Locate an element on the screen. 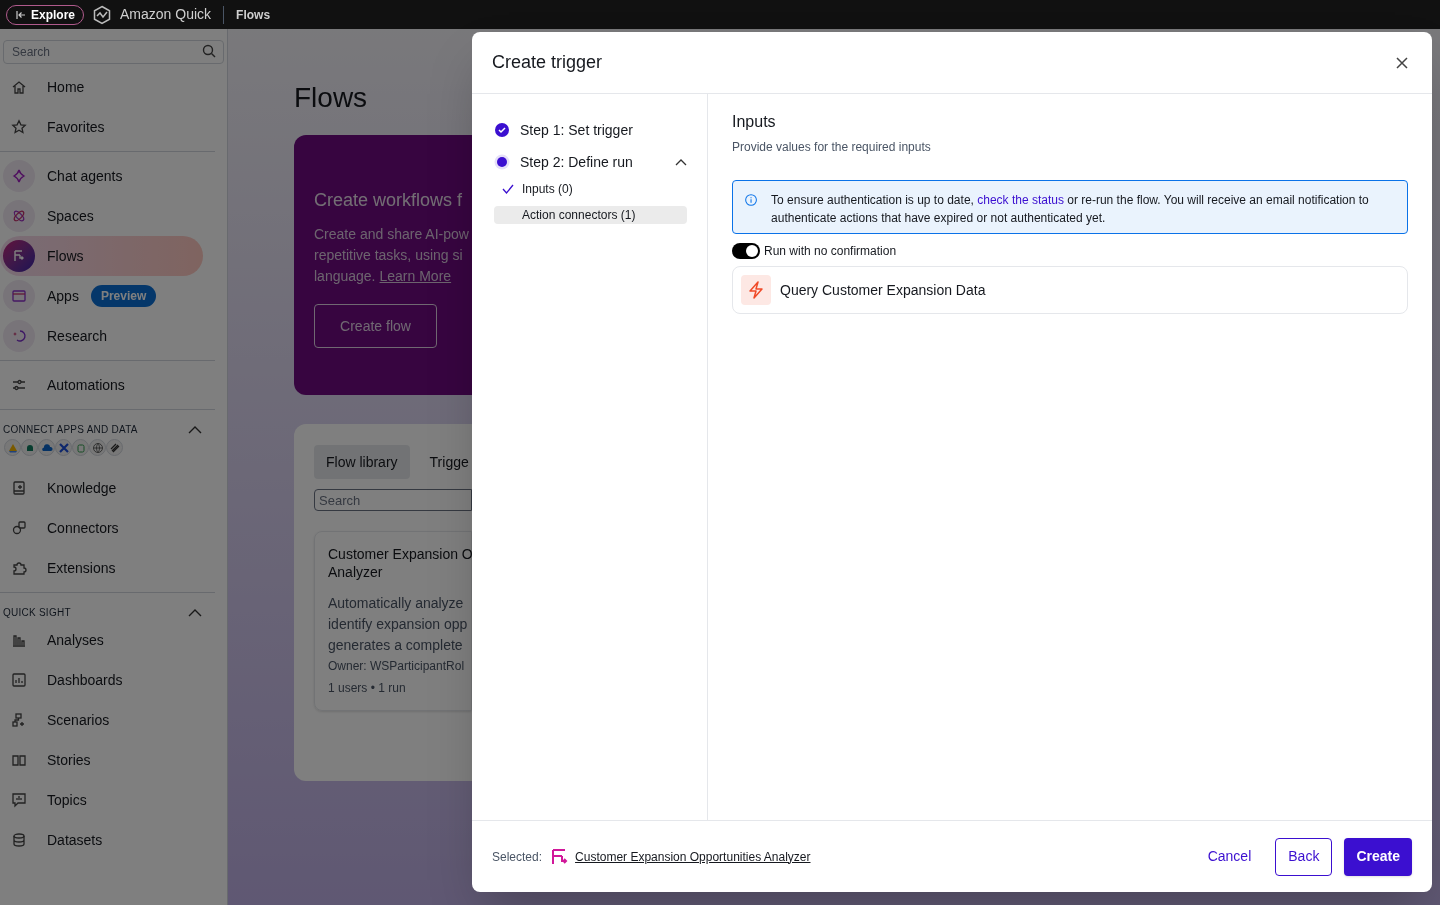 The height and width of the screenshot is (905, 1440). back-button: Back is located at coordinates (1304, 856).